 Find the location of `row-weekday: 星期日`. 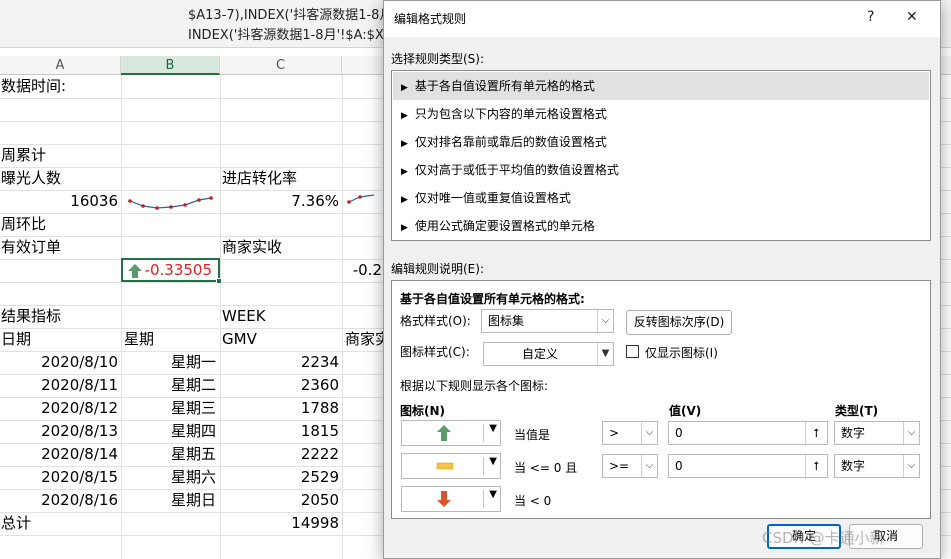

row-weekday: 星期日 is located at coordinates (168, 500).